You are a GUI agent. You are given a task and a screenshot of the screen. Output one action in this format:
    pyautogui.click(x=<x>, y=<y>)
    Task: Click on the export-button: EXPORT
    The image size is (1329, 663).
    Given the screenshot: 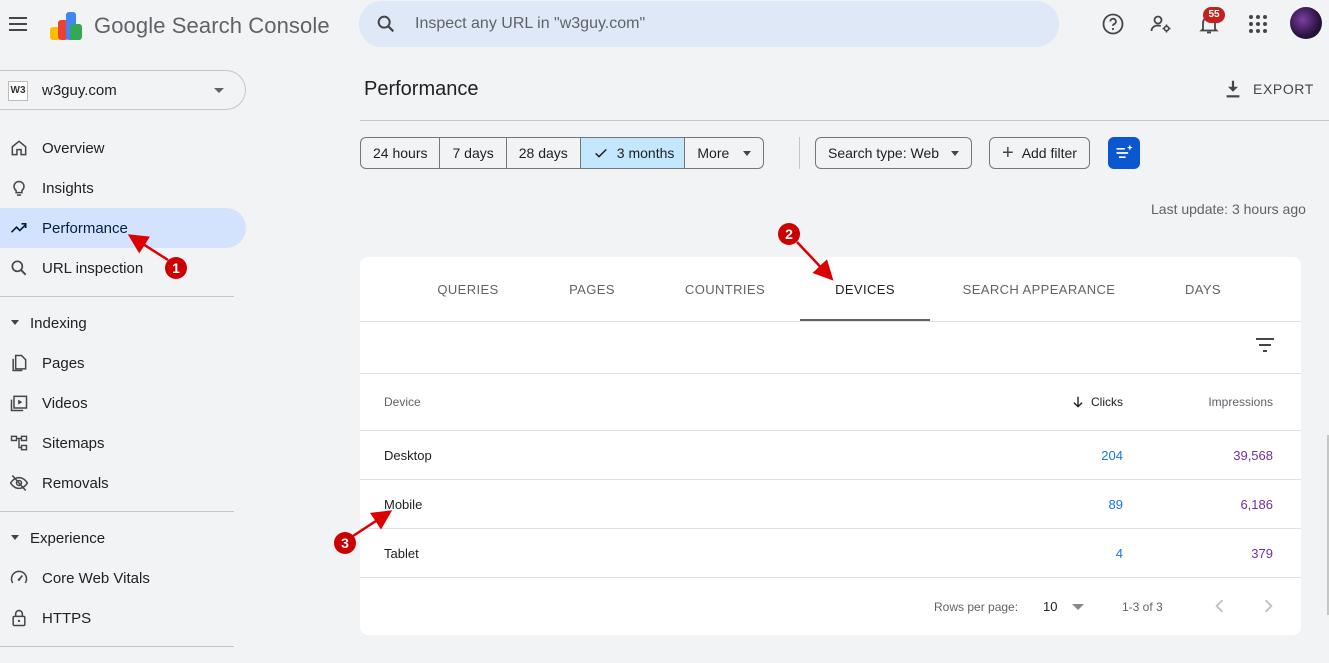 What is the action you would take?
    pyautogui.click(x=1268, y=89)
    